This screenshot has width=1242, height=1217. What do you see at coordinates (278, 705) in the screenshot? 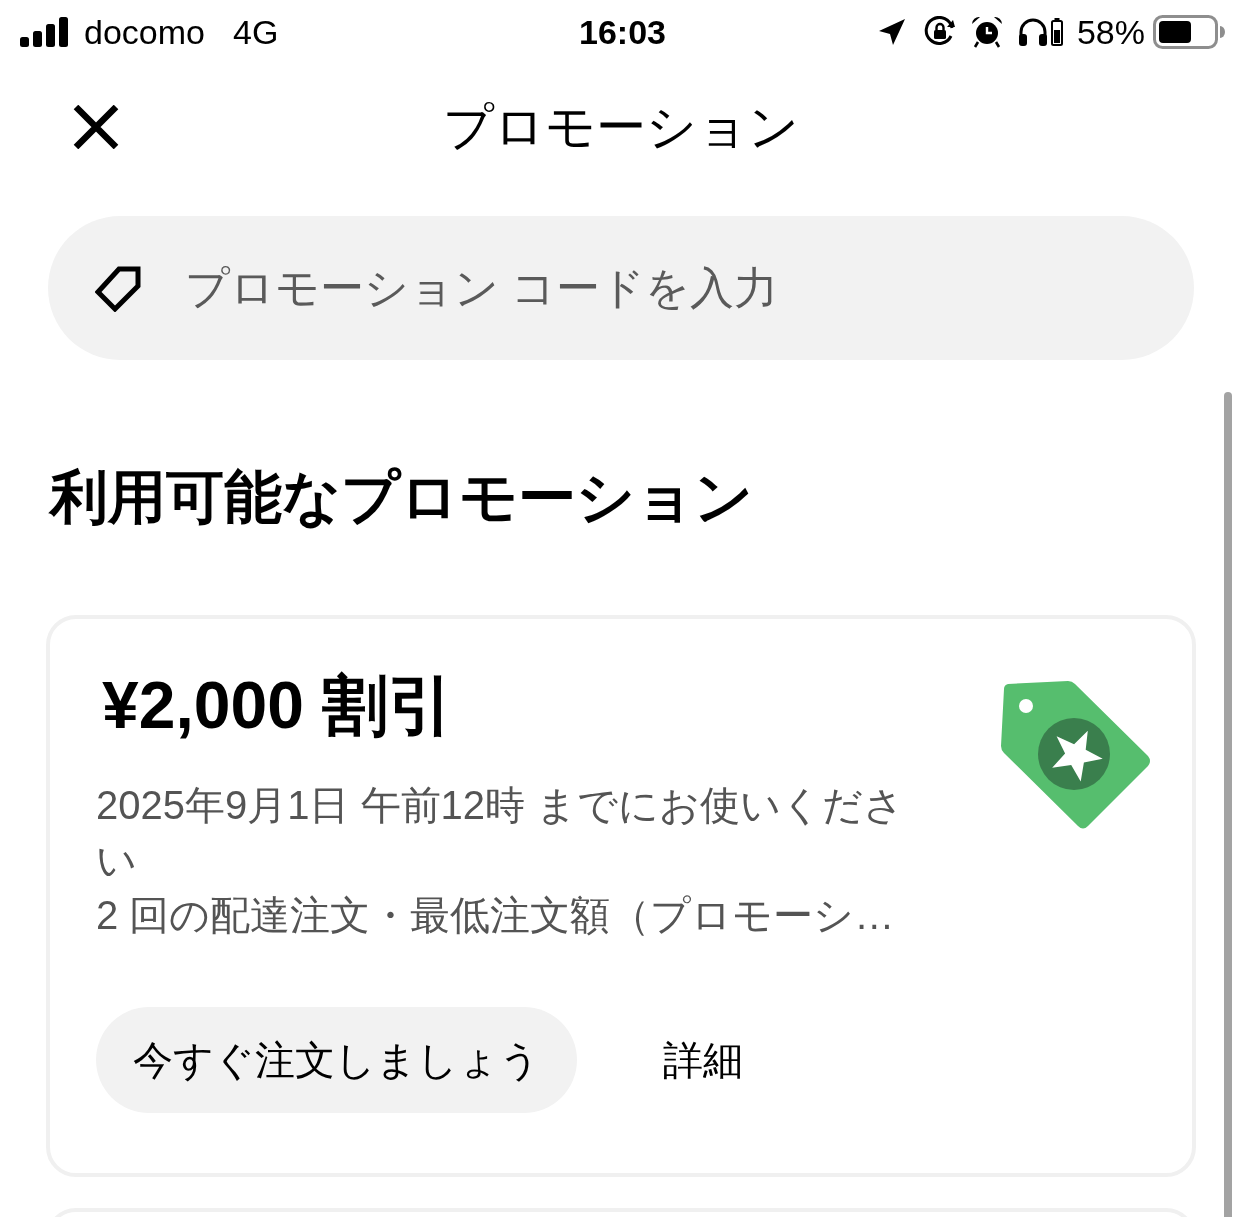
I see `promo-title: ¥2,000 割引` at bounding box center [278, 705].